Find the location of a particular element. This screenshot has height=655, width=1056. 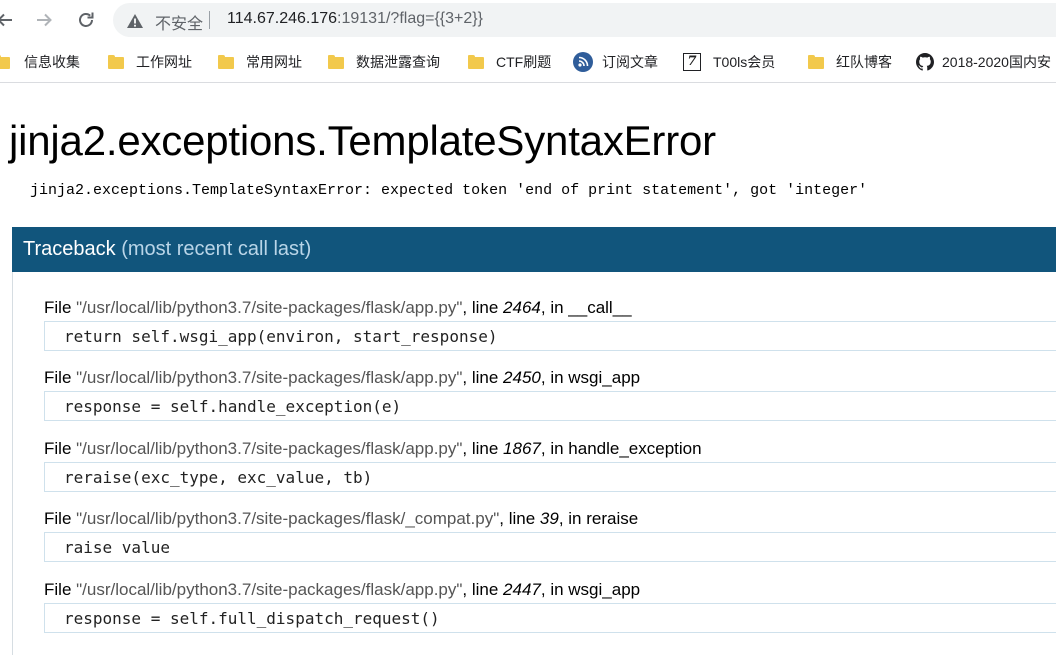

forward-button is located at coordinates (44, 20).